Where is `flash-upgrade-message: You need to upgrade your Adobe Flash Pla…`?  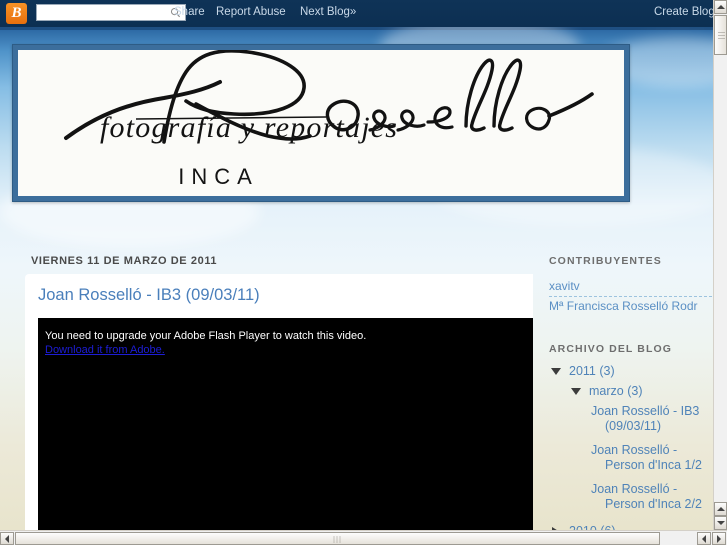
flash-upgrade-message: You need to upgrade your Adobe Flash Pla… is located at coordinates (206, 336).